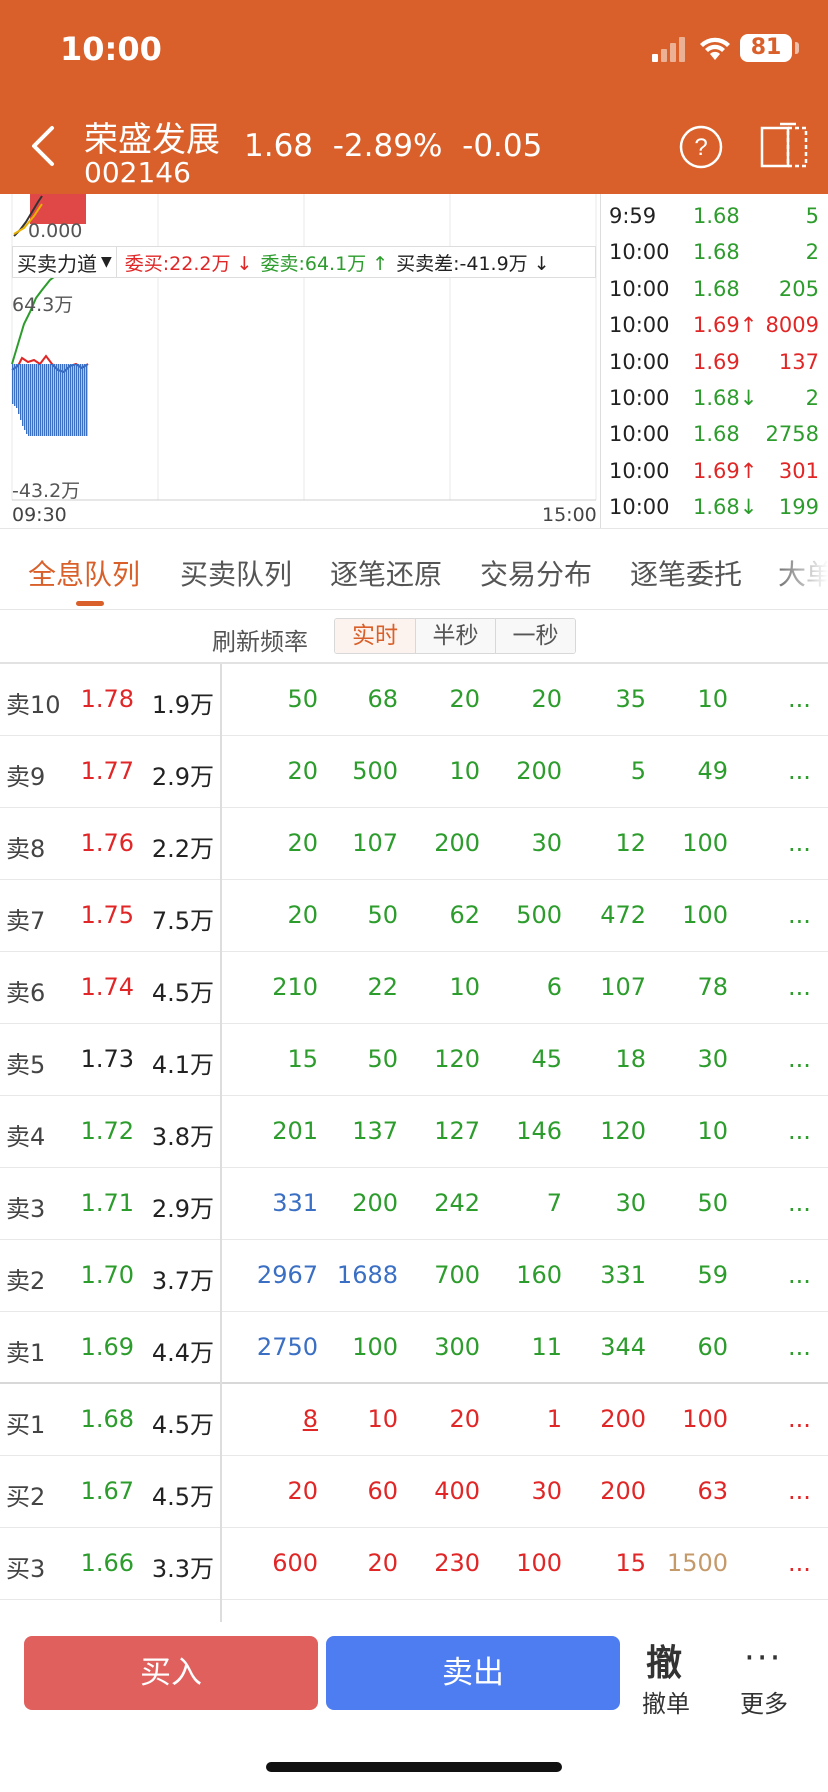  I want to click on queue-level-label: 买1, so click(26, 1425).